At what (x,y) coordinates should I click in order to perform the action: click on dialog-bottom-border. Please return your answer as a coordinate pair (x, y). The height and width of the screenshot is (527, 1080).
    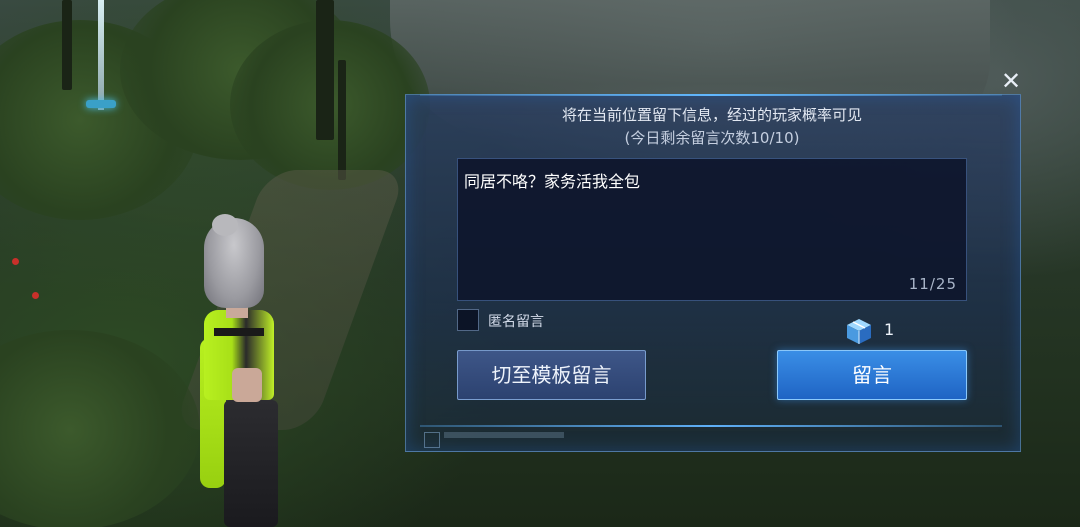
    Looking at the image, I should click on (711, 426).